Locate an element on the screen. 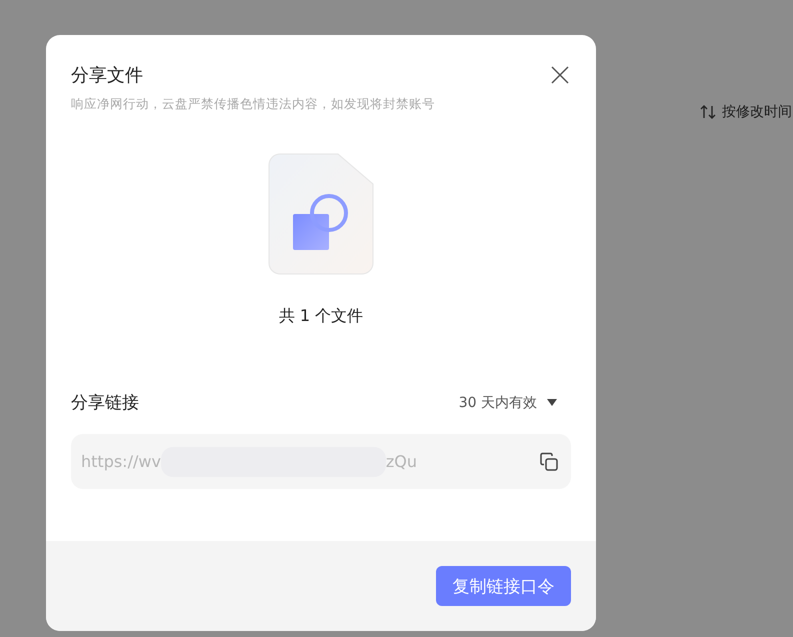 The height and width of the screenshot is (637, 793). caret-icon is located at coordinates (552, 402).